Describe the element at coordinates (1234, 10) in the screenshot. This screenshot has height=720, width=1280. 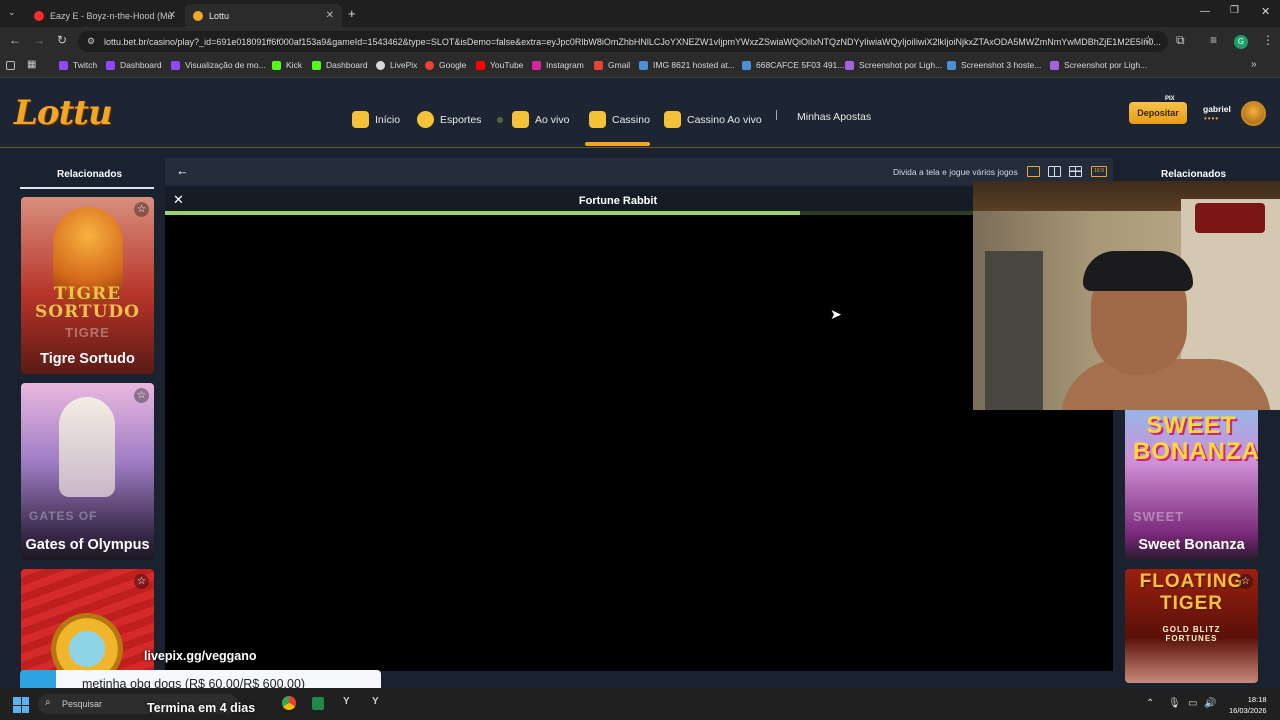
I see `restore-icon: ❐` at that location.